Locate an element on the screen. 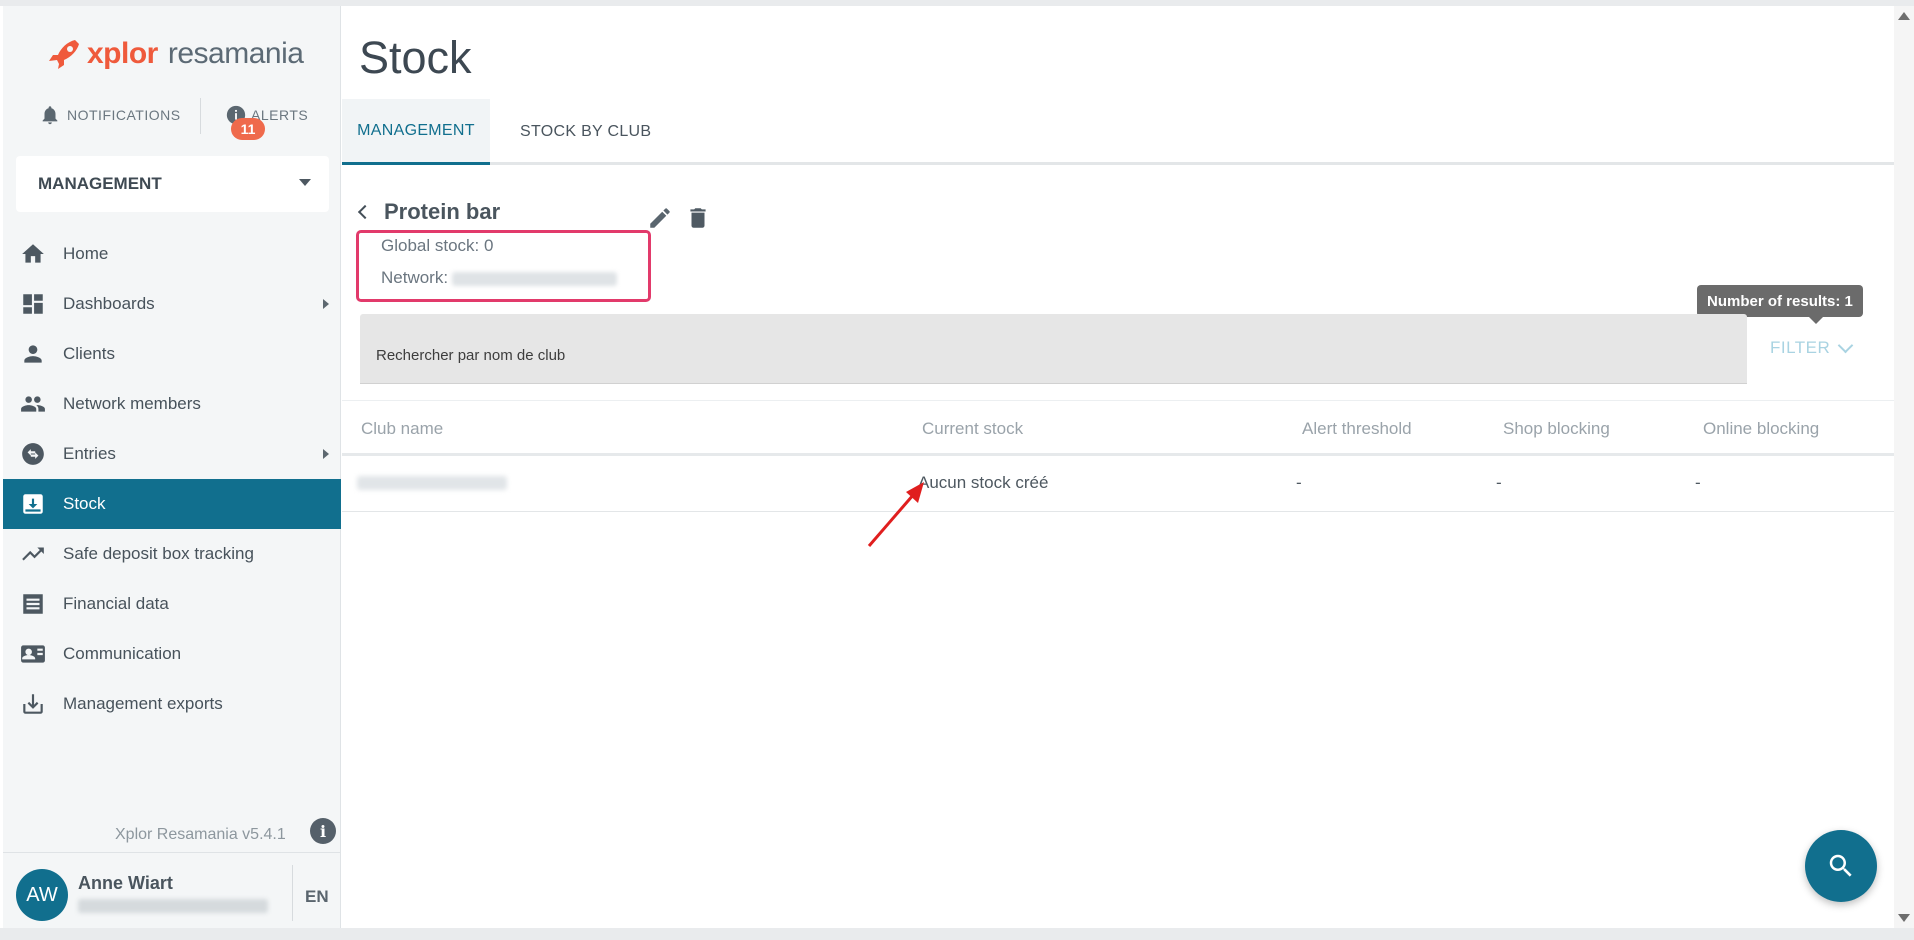 This screenshot has height=940, width=1914. swap-icon is located at coordinates (33, 454).